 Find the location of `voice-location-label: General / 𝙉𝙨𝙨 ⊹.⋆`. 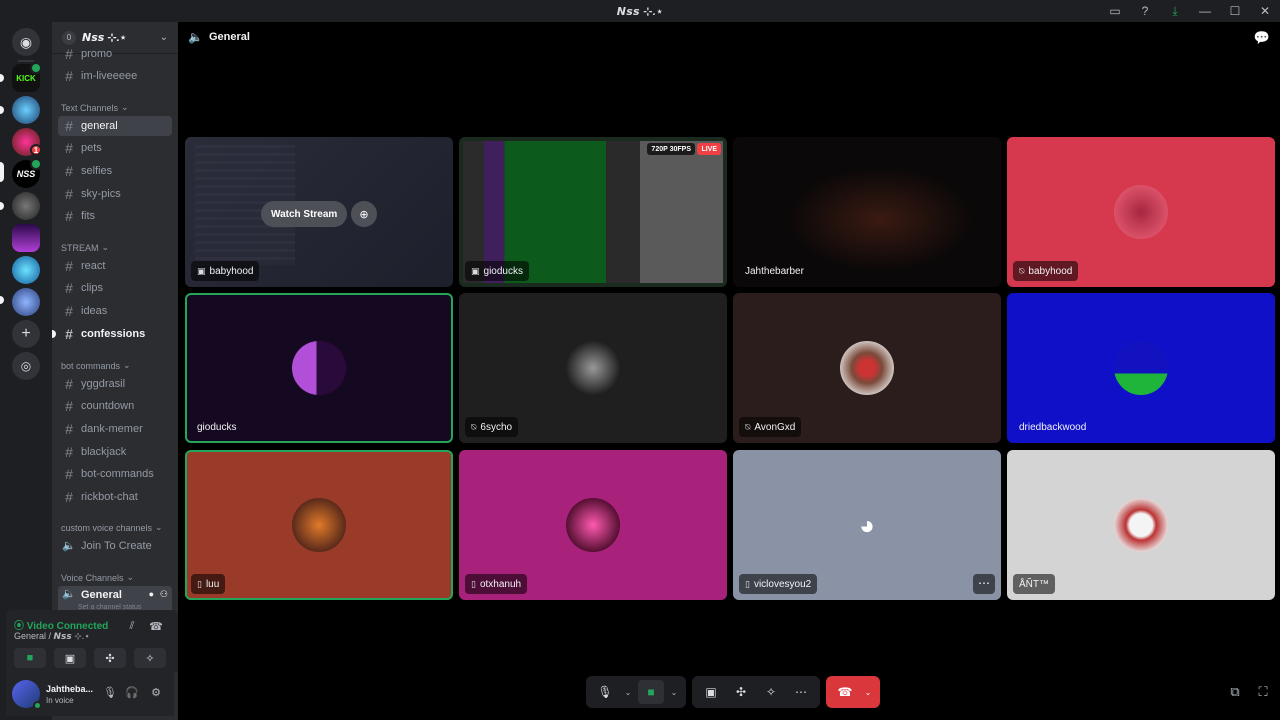

voice-location-label: General / 𝙉𝙨𝙨 ⊹.⋆ is located at coordinates (52, 636).